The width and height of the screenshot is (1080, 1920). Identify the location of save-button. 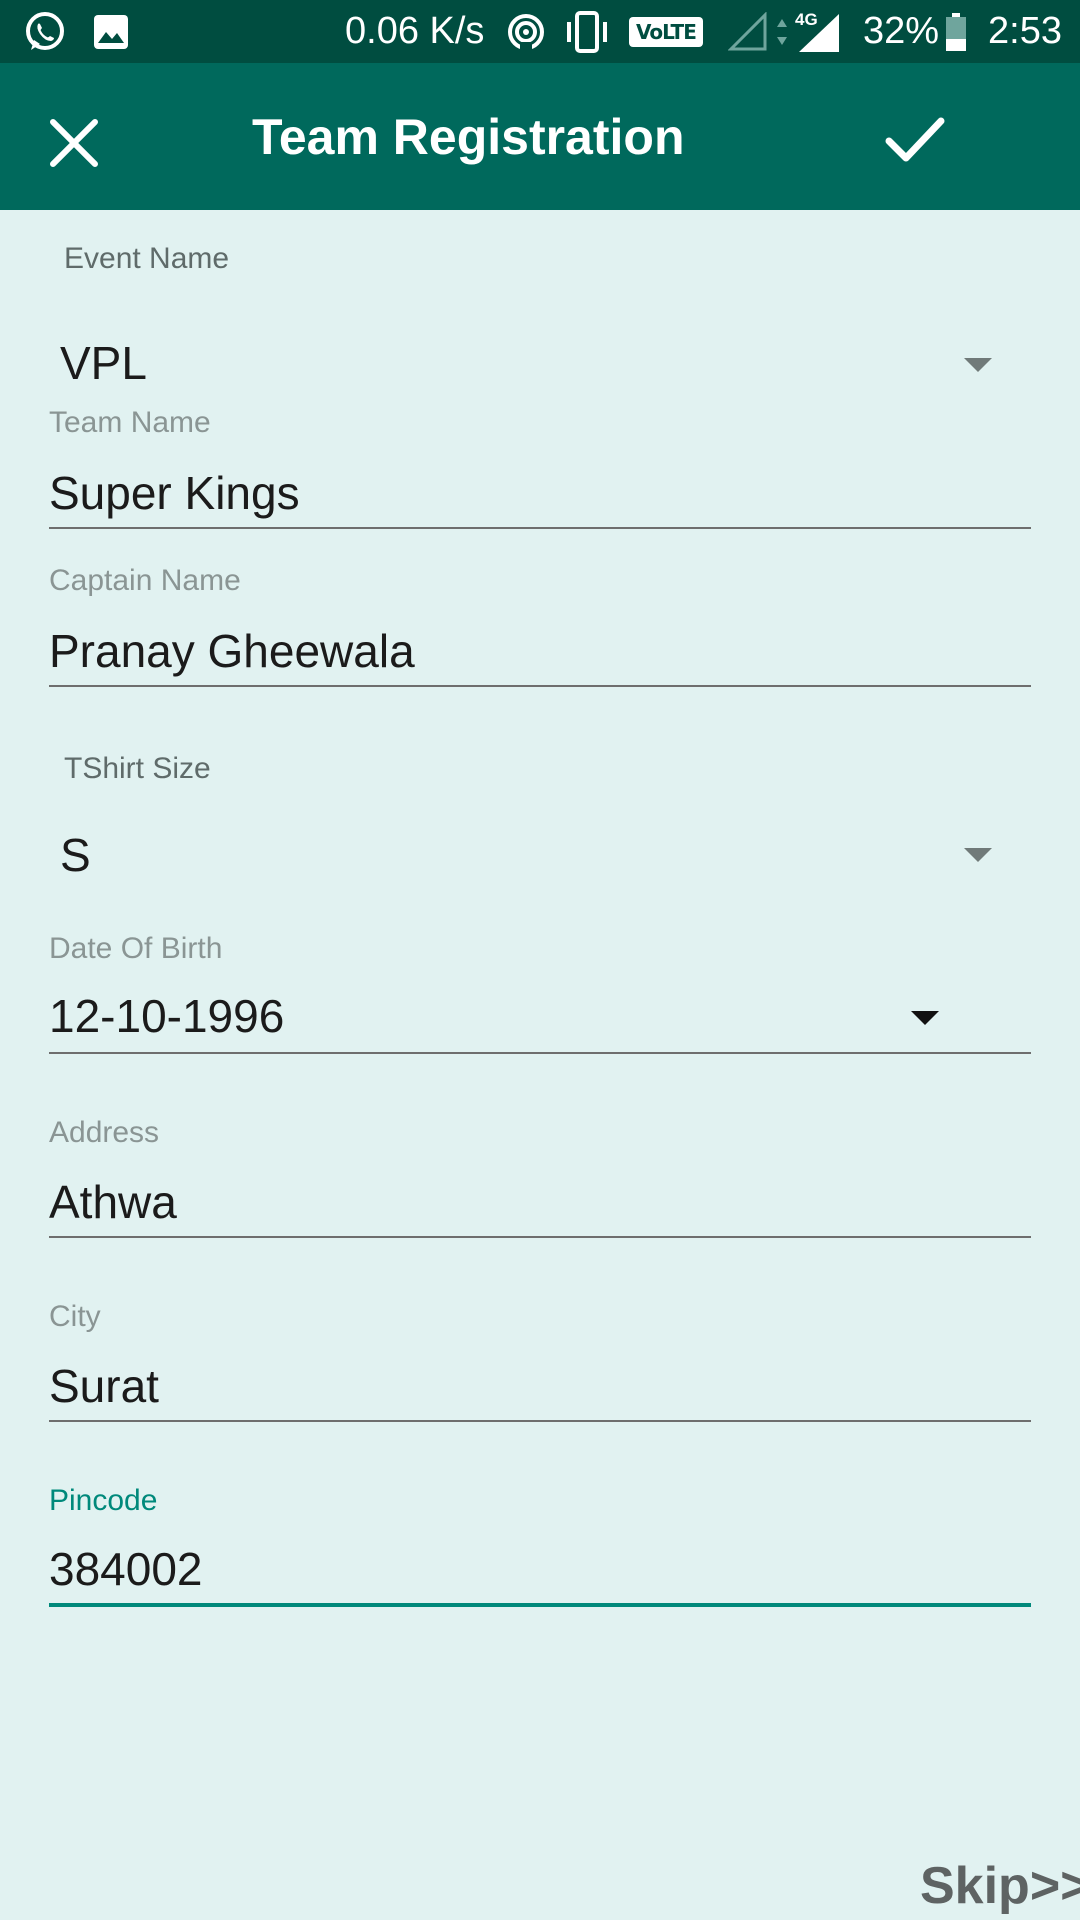
(915, 140).